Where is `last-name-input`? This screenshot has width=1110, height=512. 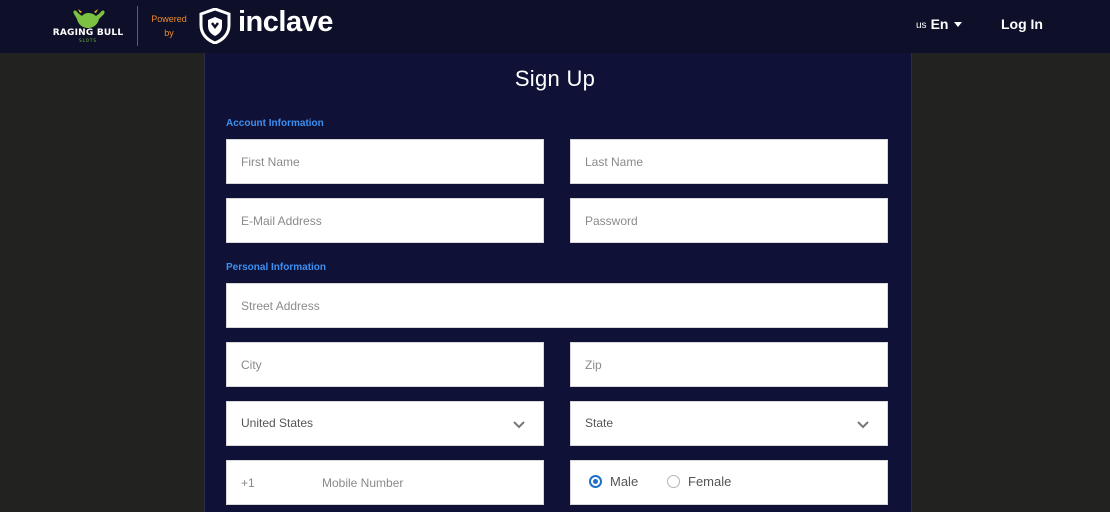
last-name-input is located at coordinates (729, 161).